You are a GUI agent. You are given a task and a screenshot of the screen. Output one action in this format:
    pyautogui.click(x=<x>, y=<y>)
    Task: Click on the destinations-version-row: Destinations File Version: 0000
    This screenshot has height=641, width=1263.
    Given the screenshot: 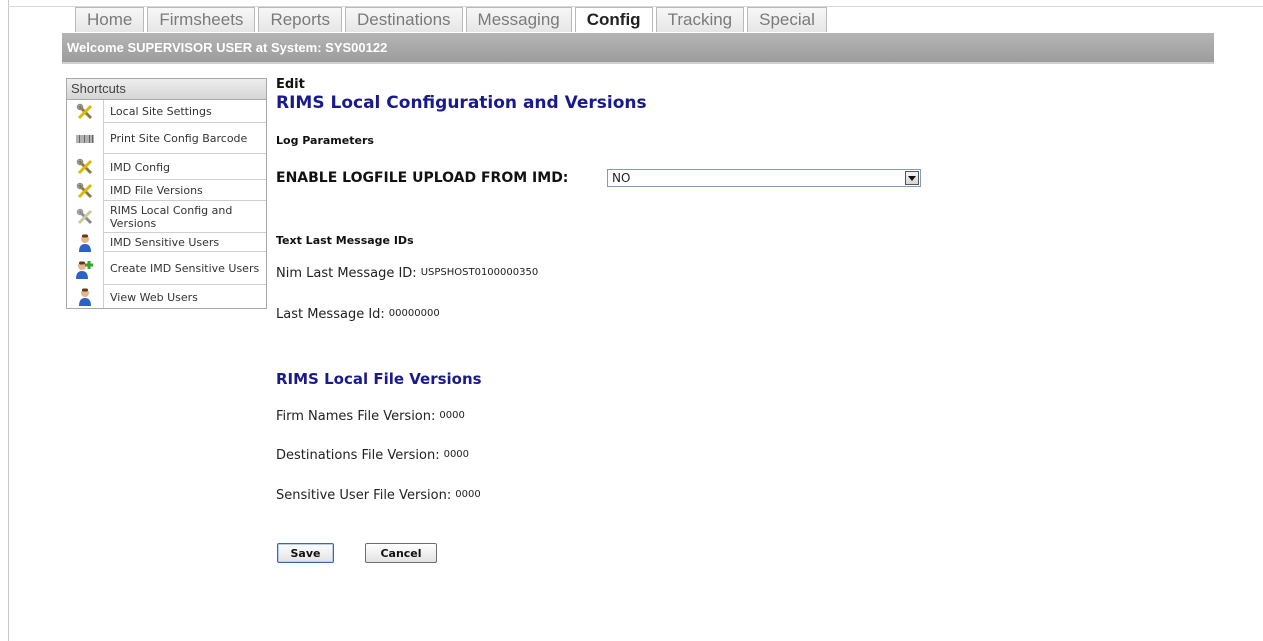 What is the action you would take?
    pyautogui.click(x=372, y=455)
    